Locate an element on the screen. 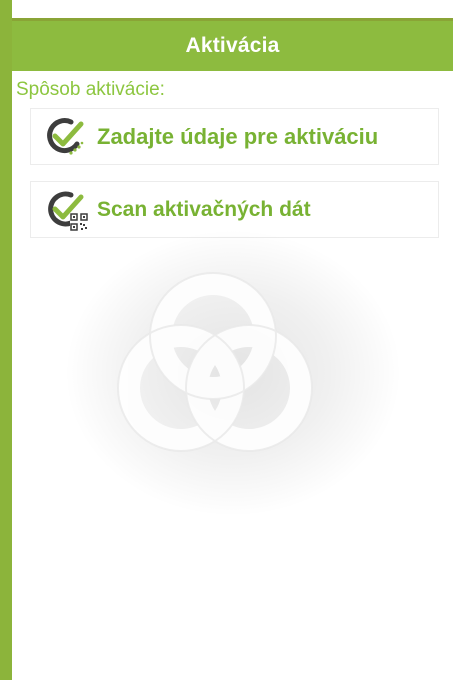 The height and width of the screenshot is (680, 453). left-edge-bar is located at coordinates (6, 340).